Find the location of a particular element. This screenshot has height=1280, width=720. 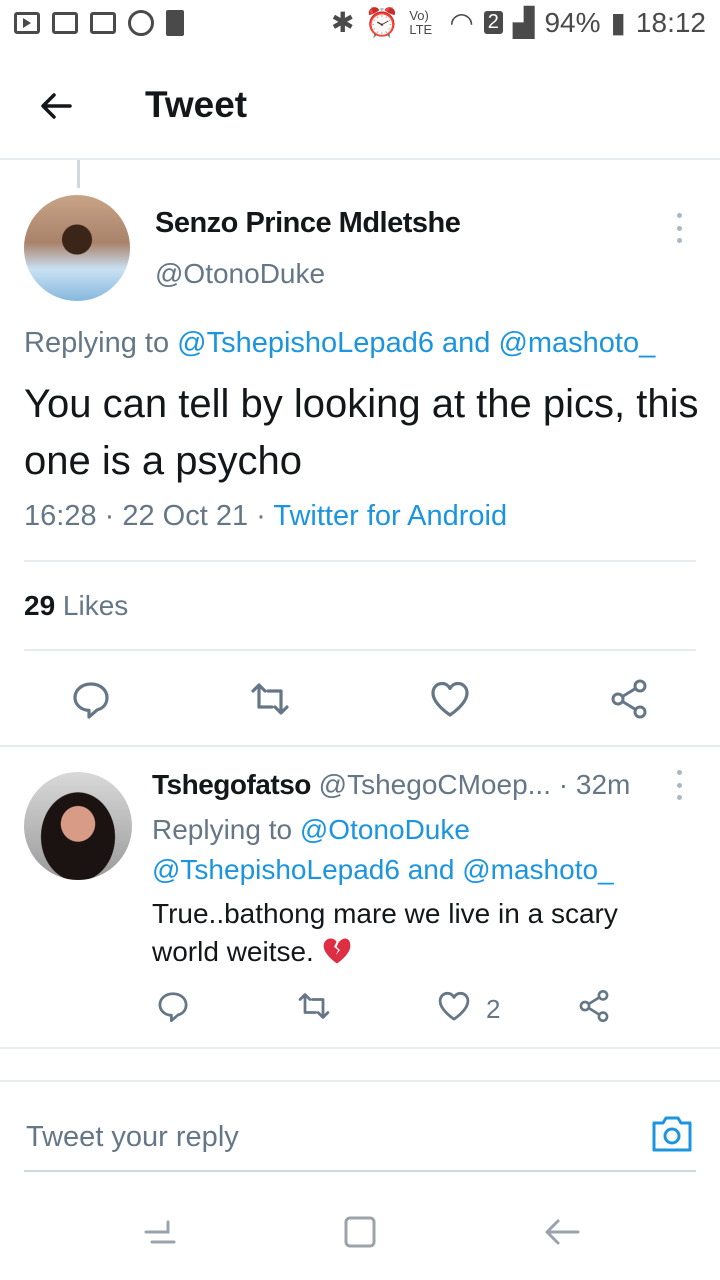

camera-icon is located at coordinates (672, 1133).